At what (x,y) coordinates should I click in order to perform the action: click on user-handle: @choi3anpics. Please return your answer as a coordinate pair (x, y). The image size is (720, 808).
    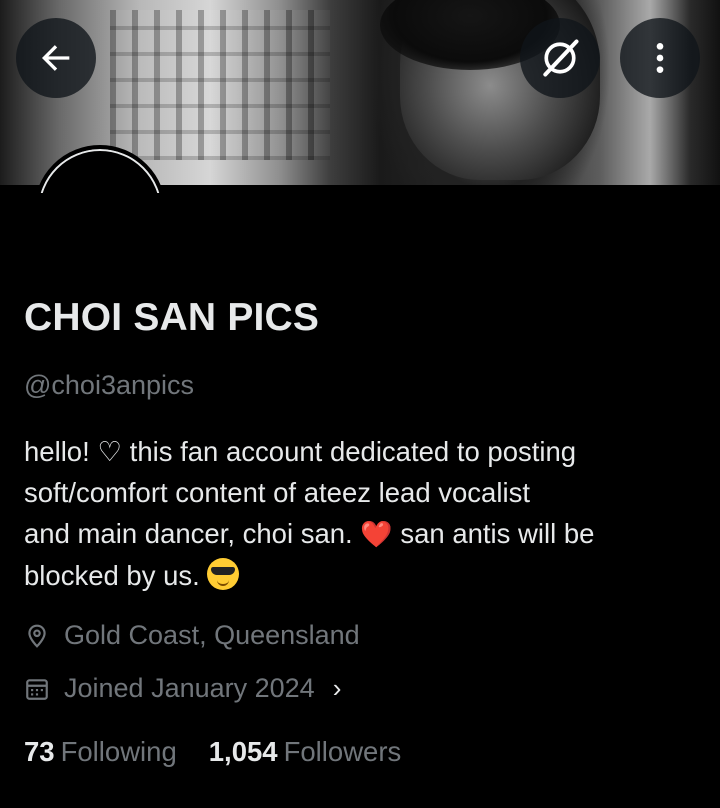
    Looking at the image, I should click on (109, 385).